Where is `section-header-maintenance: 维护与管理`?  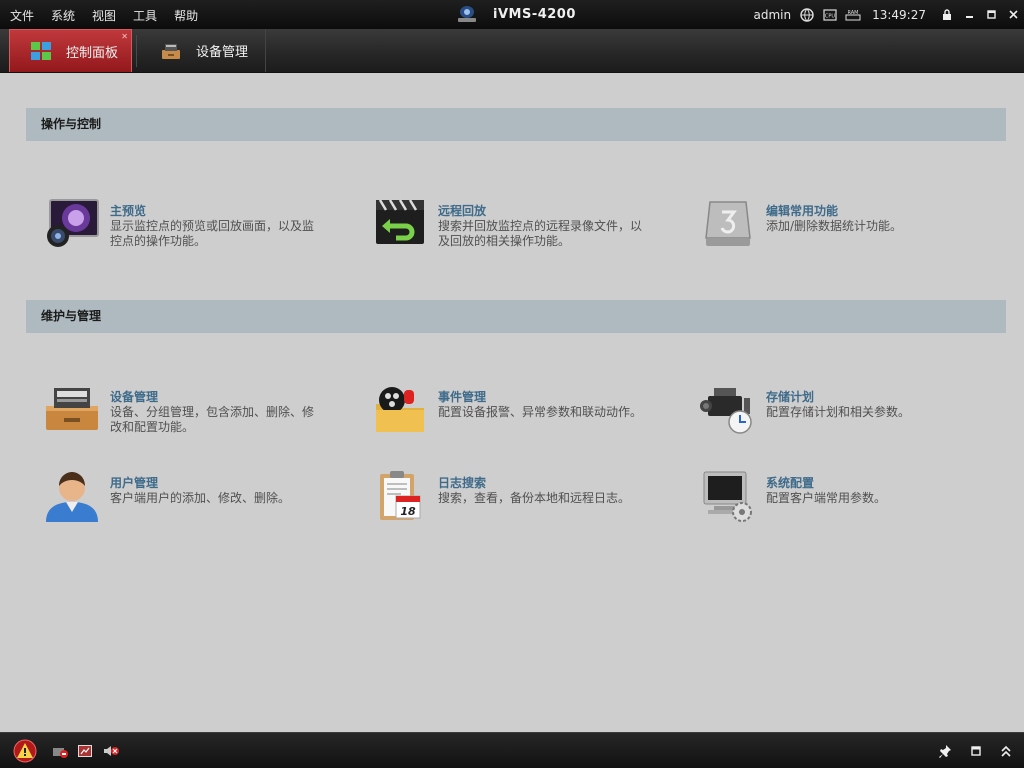 section-header-maintenance: 维护与管理 is located at coordinates (516, 316).